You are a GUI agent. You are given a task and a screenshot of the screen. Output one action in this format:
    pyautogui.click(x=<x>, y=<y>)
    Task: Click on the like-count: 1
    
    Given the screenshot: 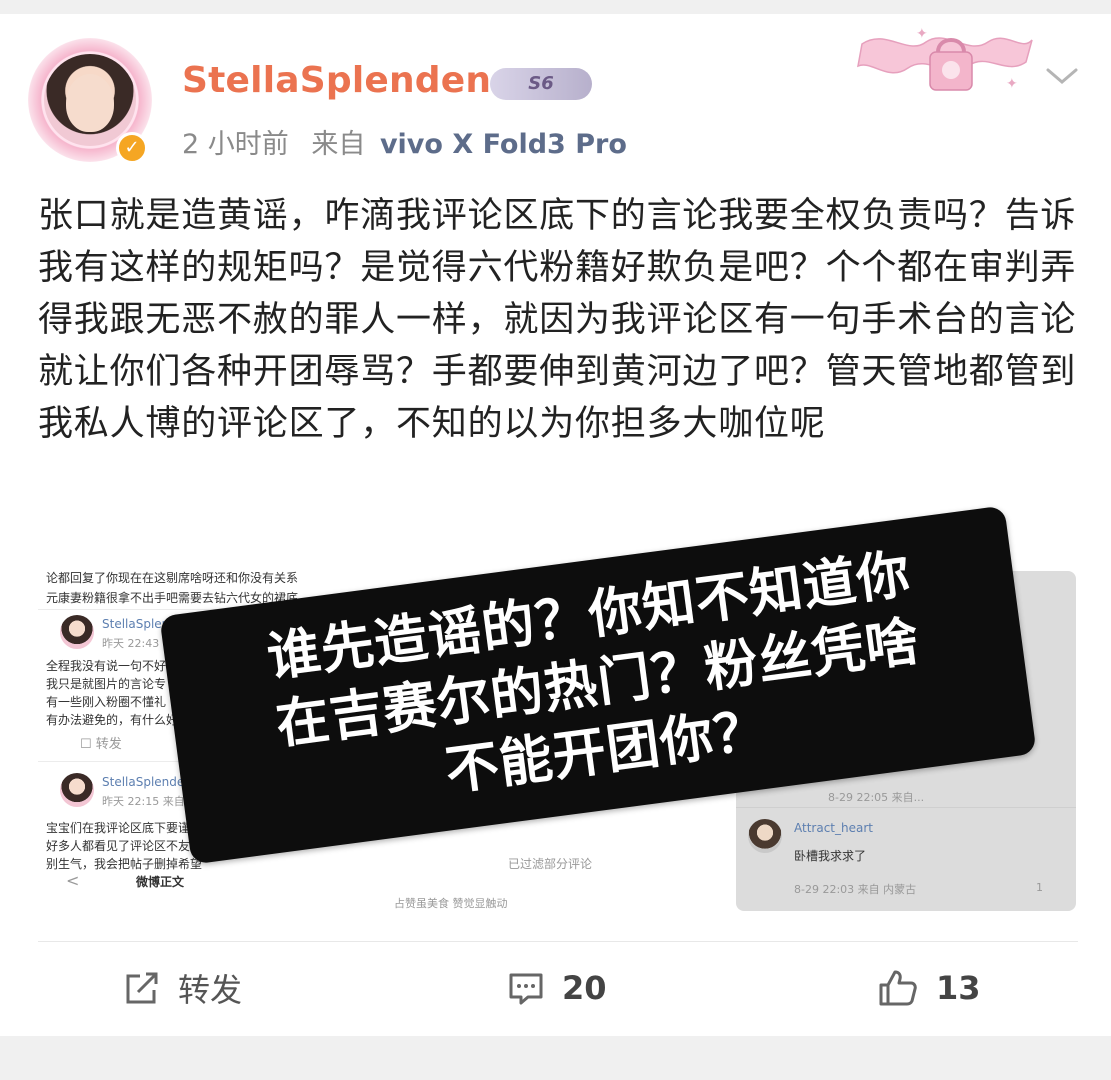 What is the action you would take?
    pyautogui.click(x=1039, y=887)
    